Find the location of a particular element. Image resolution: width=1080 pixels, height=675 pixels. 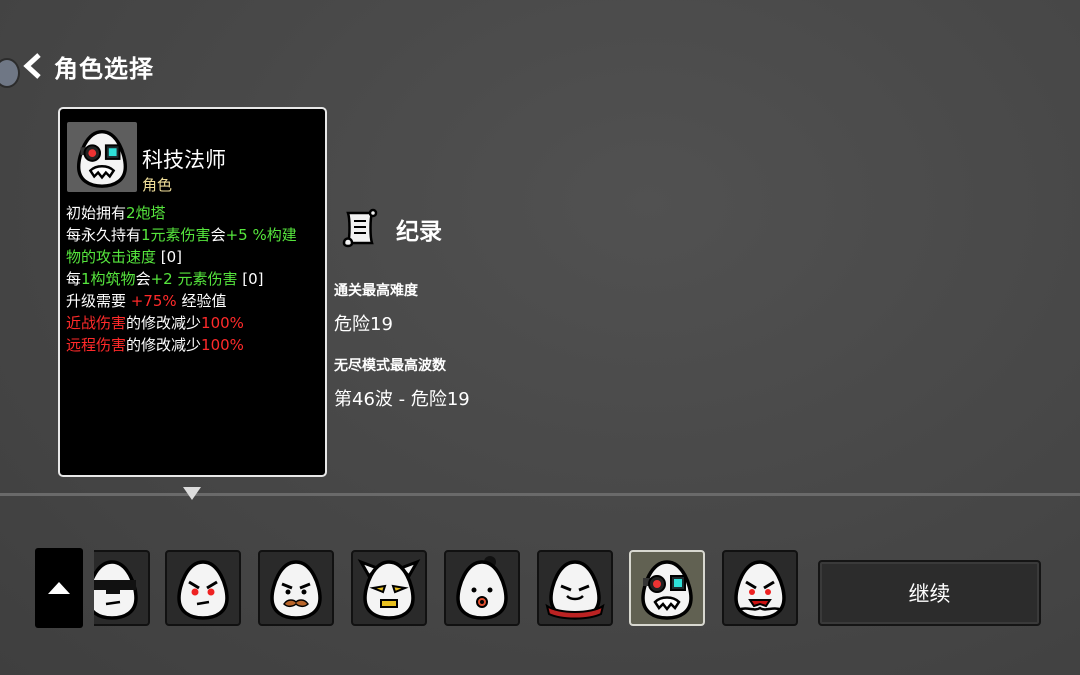

endless-wave-value: 第46波 - 危险19 is located at coordinates (402, 399).